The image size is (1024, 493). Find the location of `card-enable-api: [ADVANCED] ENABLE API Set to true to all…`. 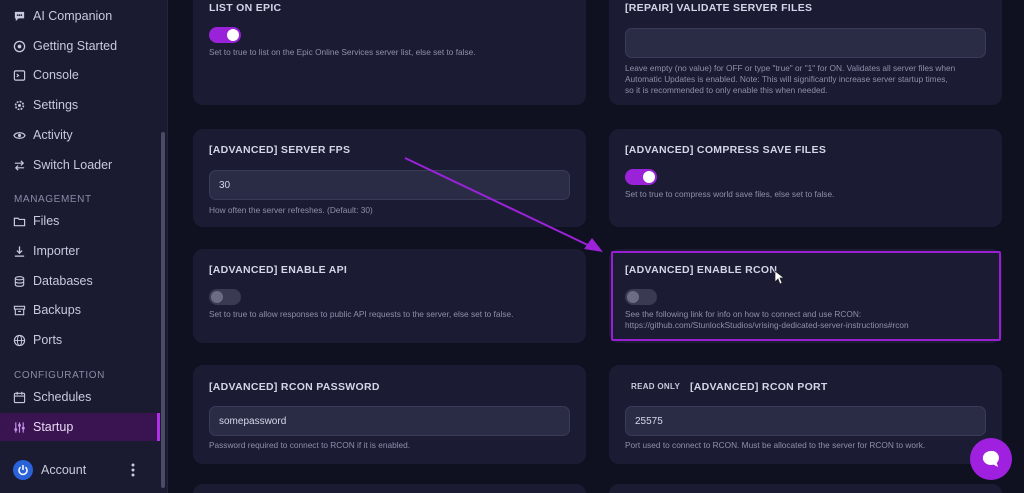

card-enable-api: [ADVANCED] ENABLE API Set to true to all… is located at coordinates (389, 296).